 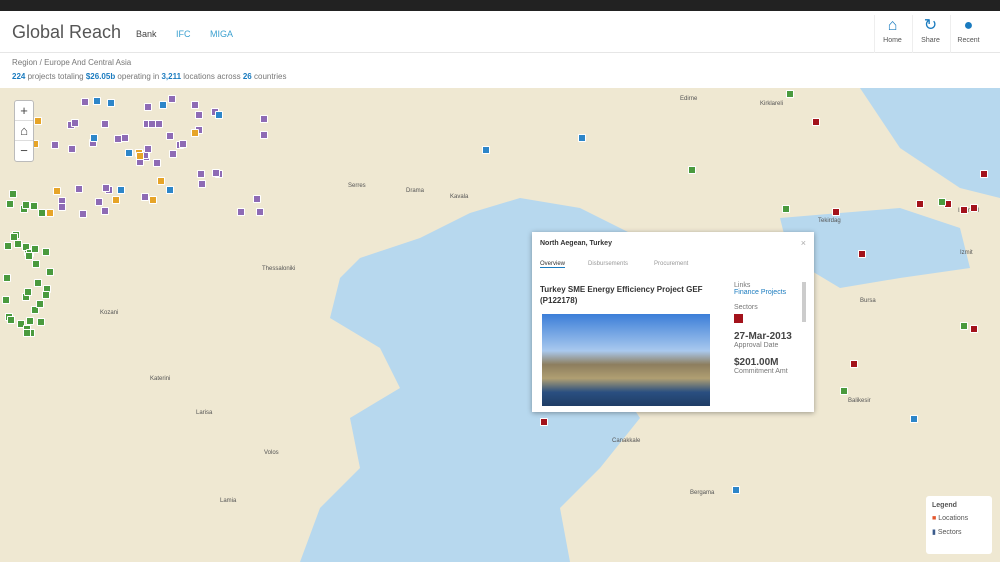 I want to click on zoom-out-button: −, so click(x=24, y=151).